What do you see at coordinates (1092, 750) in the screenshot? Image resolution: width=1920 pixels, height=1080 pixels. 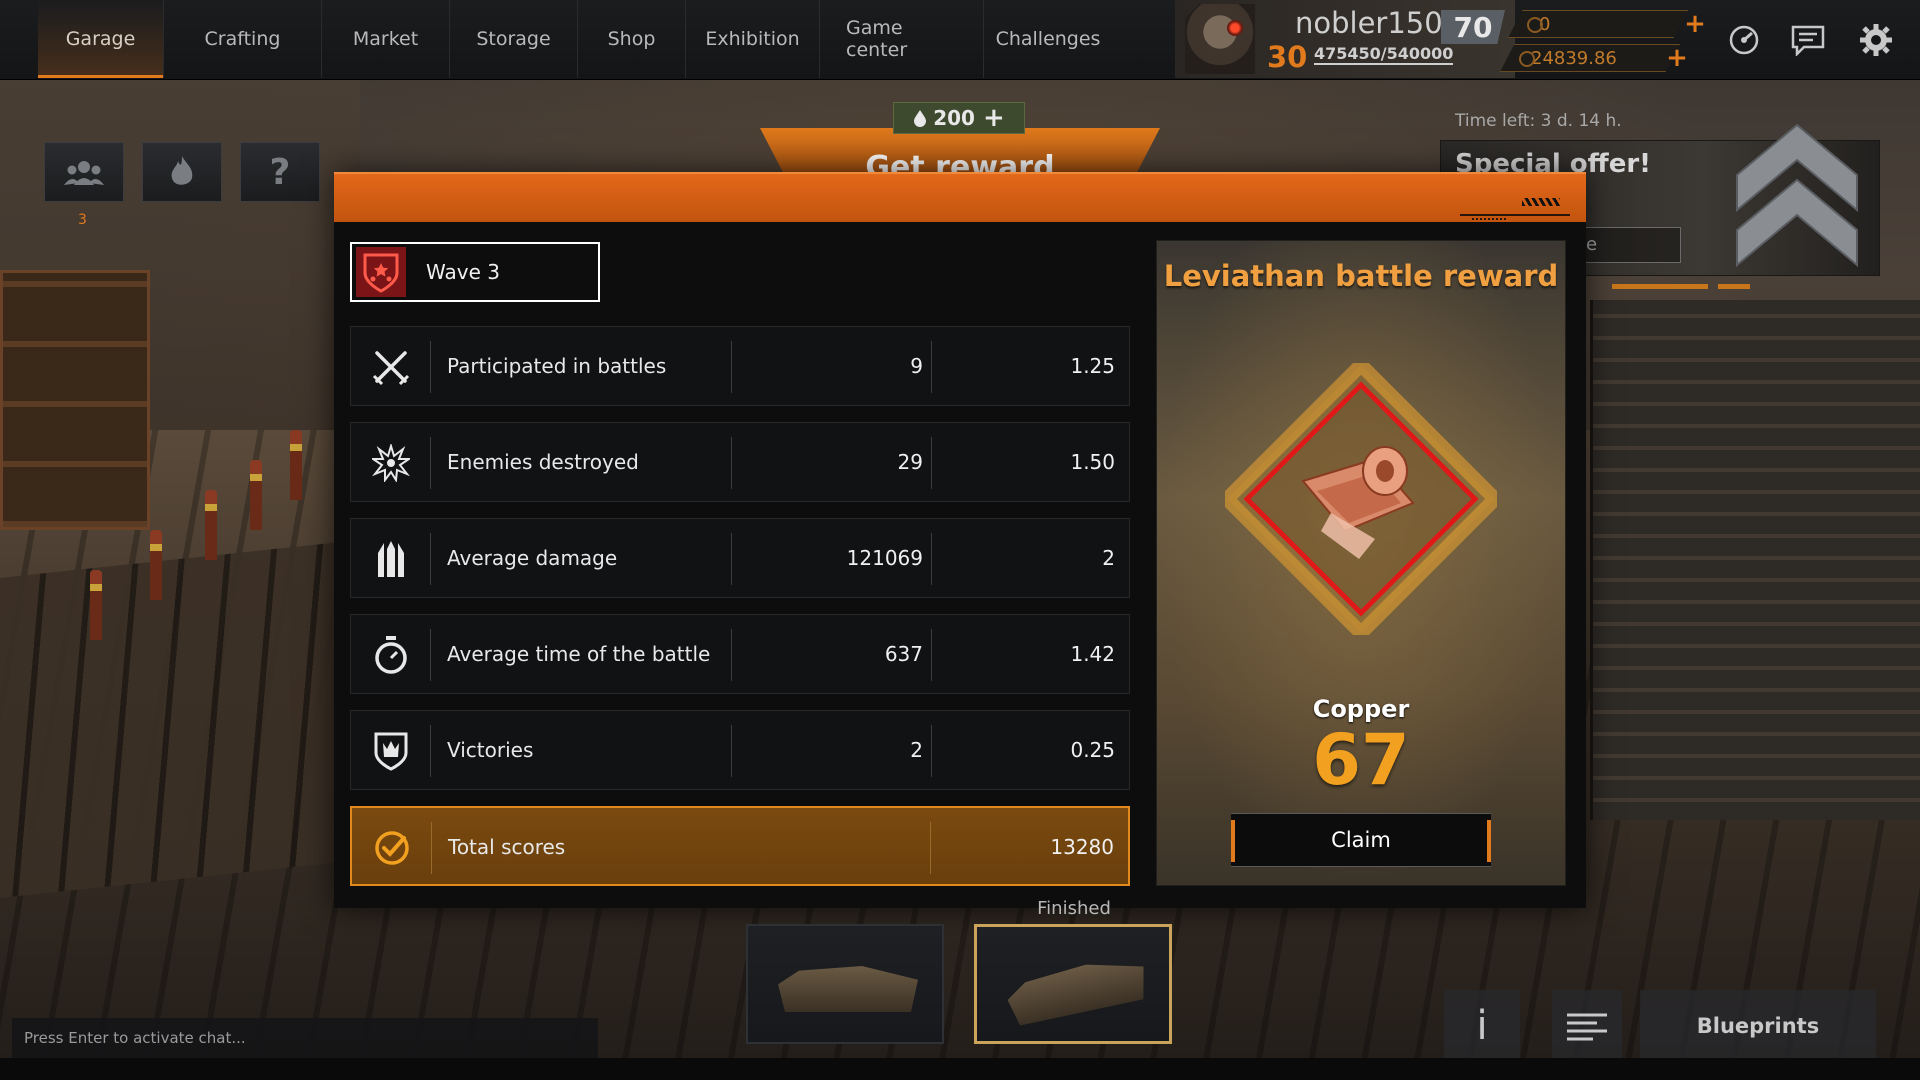 I see `stat-multiplier: 0.25` at bounding box center [1092, 750].